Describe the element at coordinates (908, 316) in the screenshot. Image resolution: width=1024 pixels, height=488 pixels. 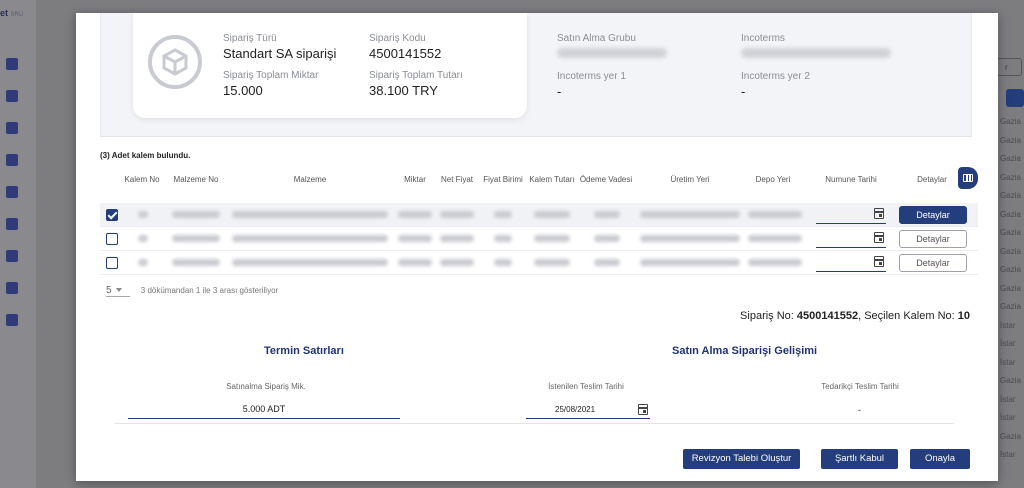
I see `item-no-label: , Seçilen Kalem No:` at that location.